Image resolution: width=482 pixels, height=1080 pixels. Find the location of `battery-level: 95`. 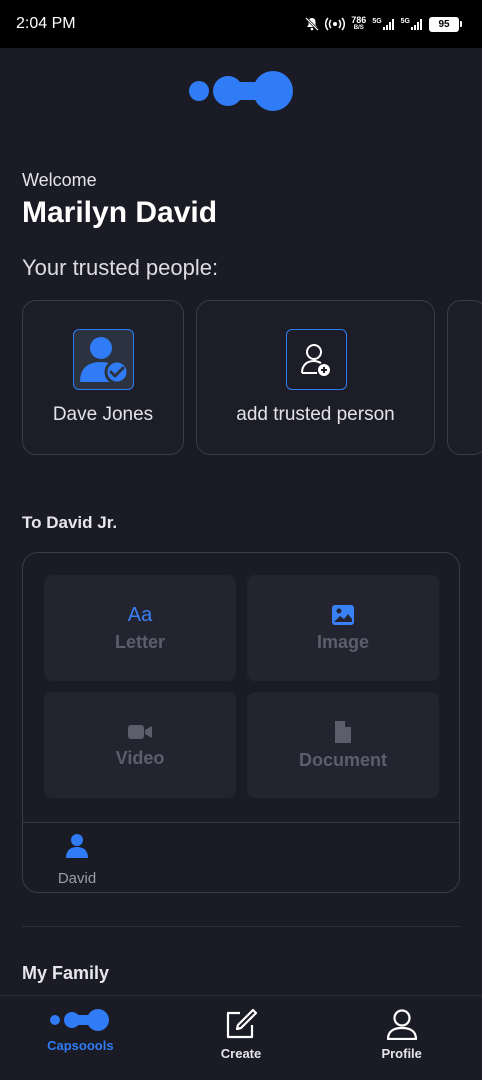

battery-level: 95 is located at coordinates (444, 24).